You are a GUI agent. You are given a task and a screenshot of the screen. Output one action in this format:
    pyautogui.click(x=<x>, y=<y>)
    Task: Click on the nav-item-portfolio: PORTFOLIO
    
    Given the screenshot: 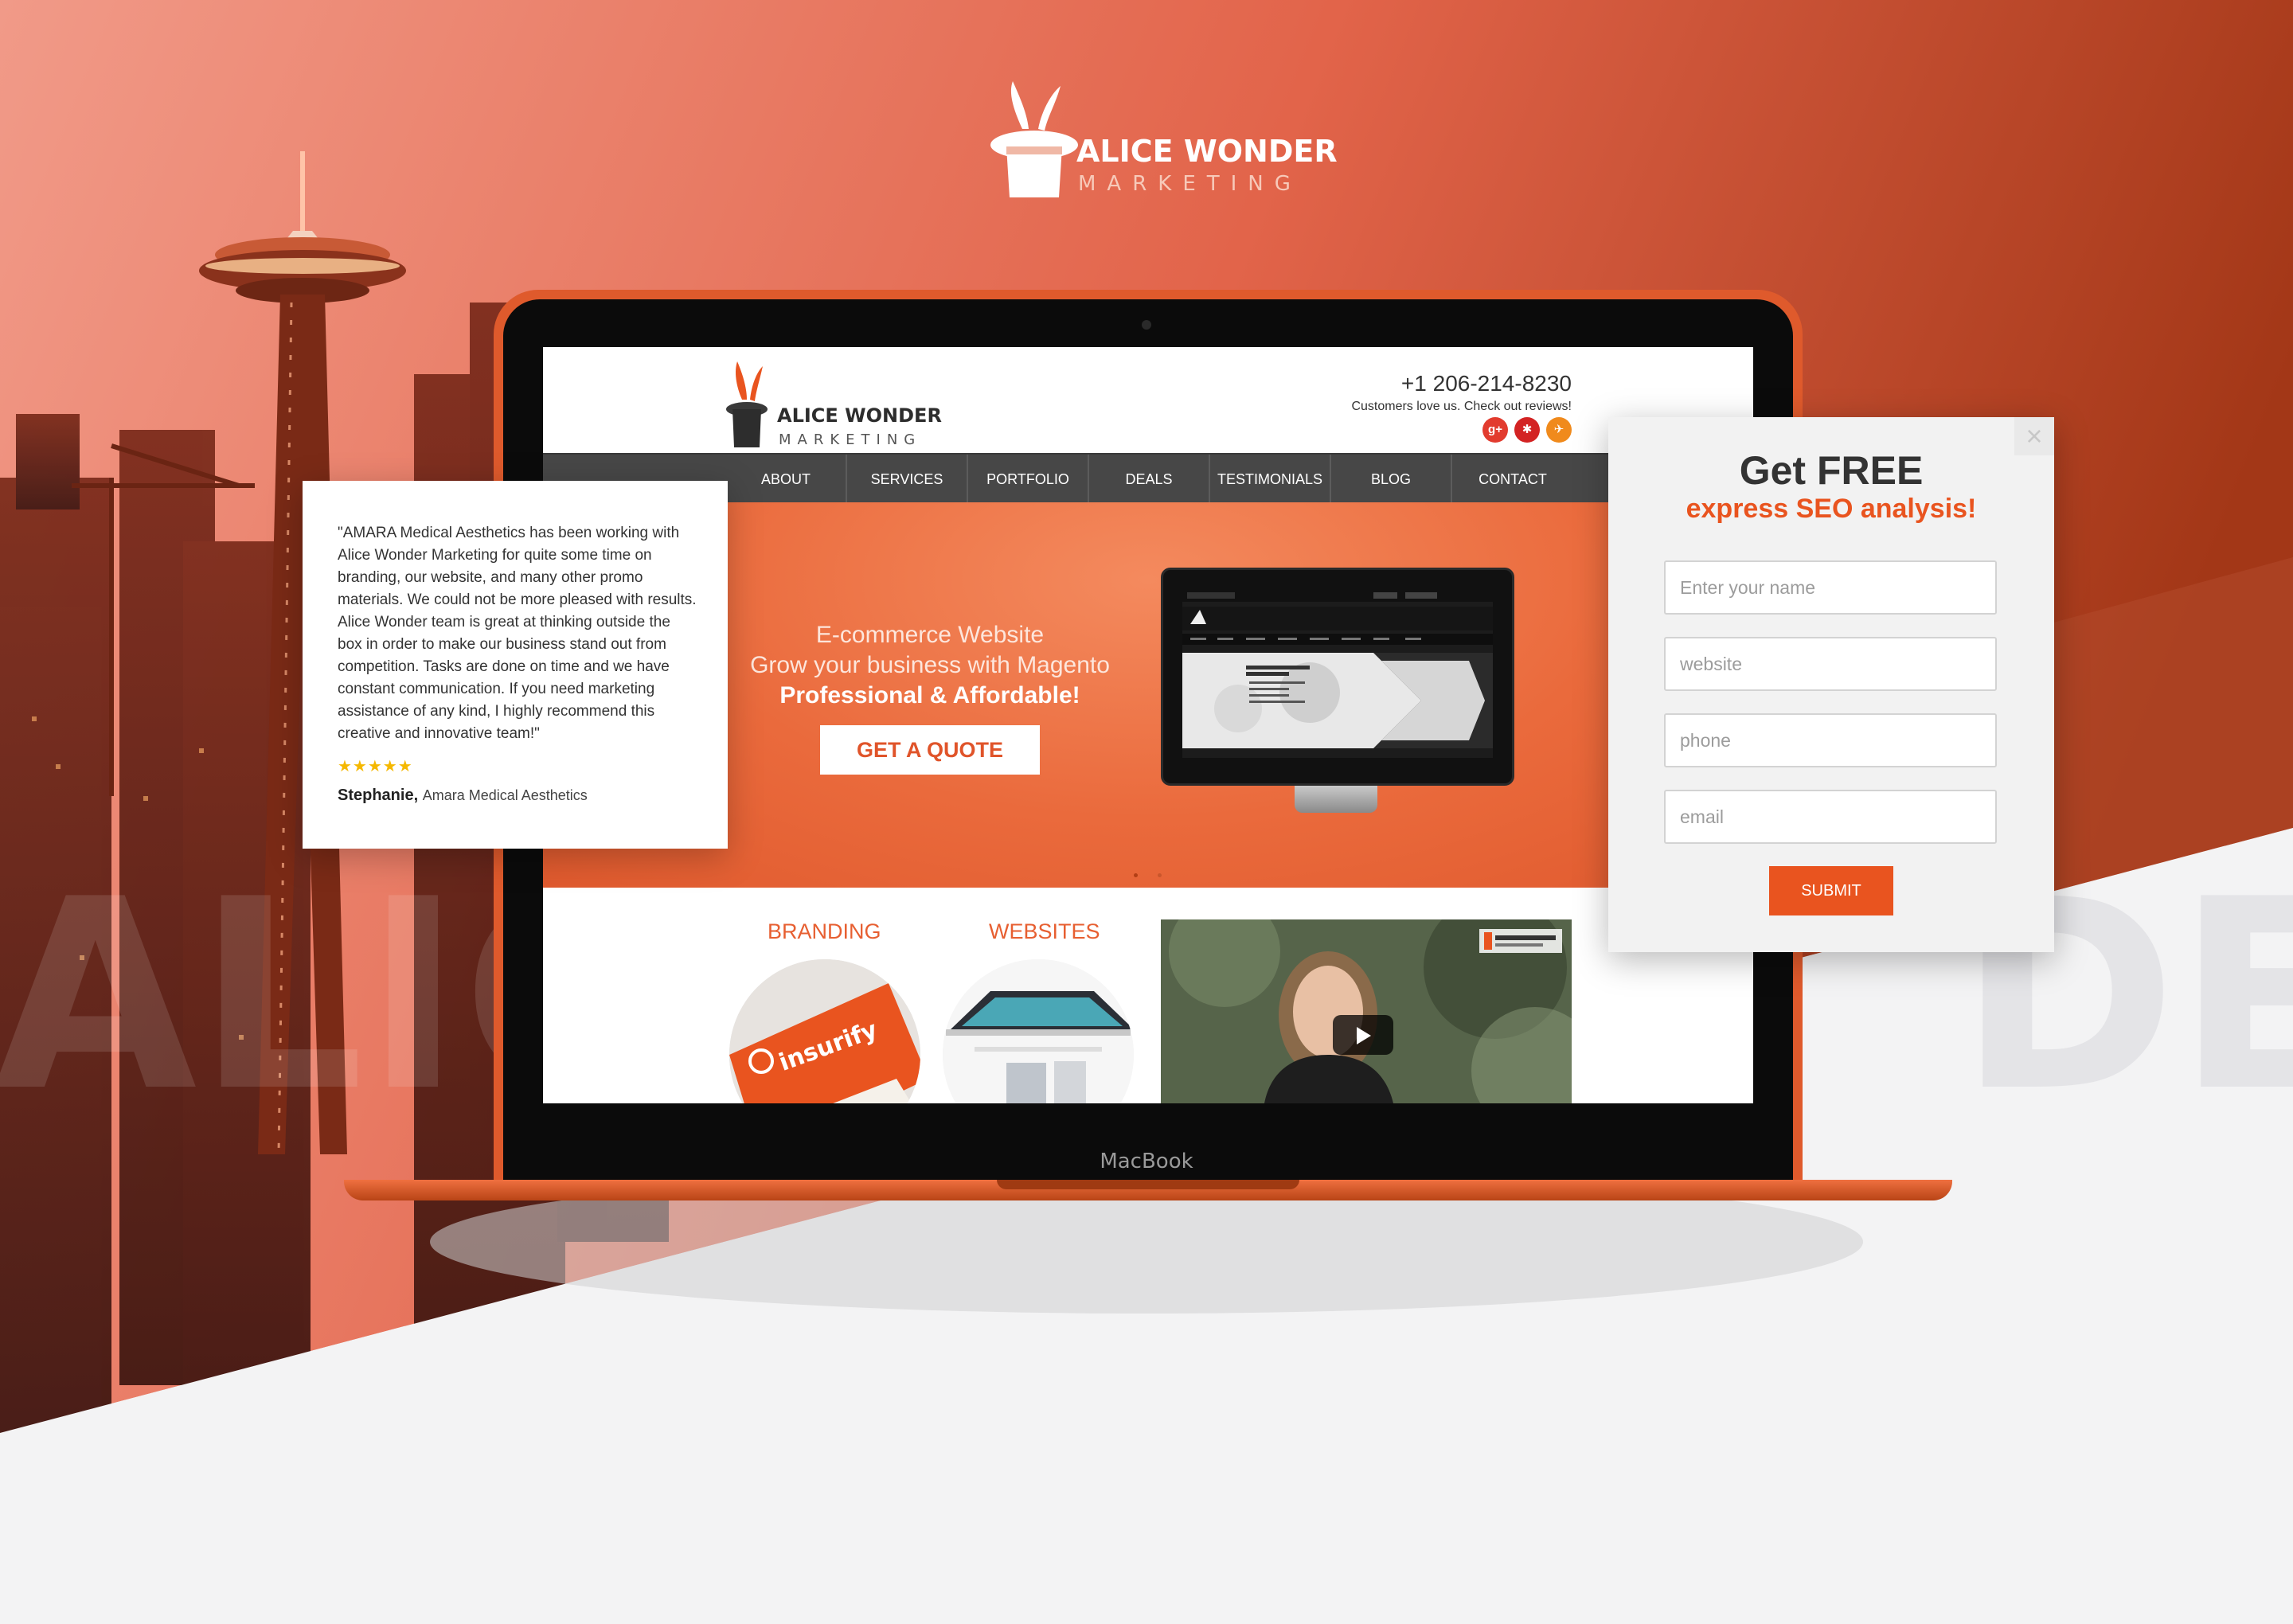 What is the action you would take?
    pyautogui.click(x=1028, y=479)
    